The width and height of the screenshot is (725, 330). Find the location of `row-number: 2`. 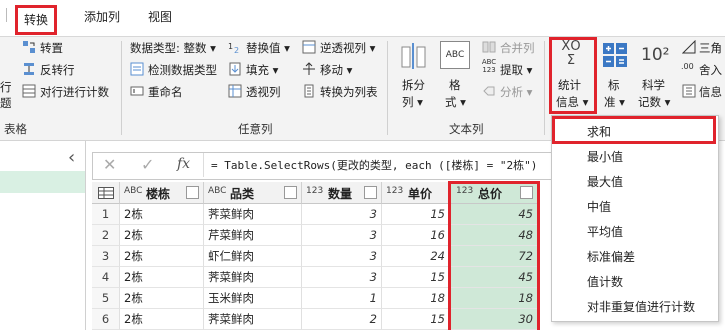

row-number: 2 is located at coordinates (106, 235).